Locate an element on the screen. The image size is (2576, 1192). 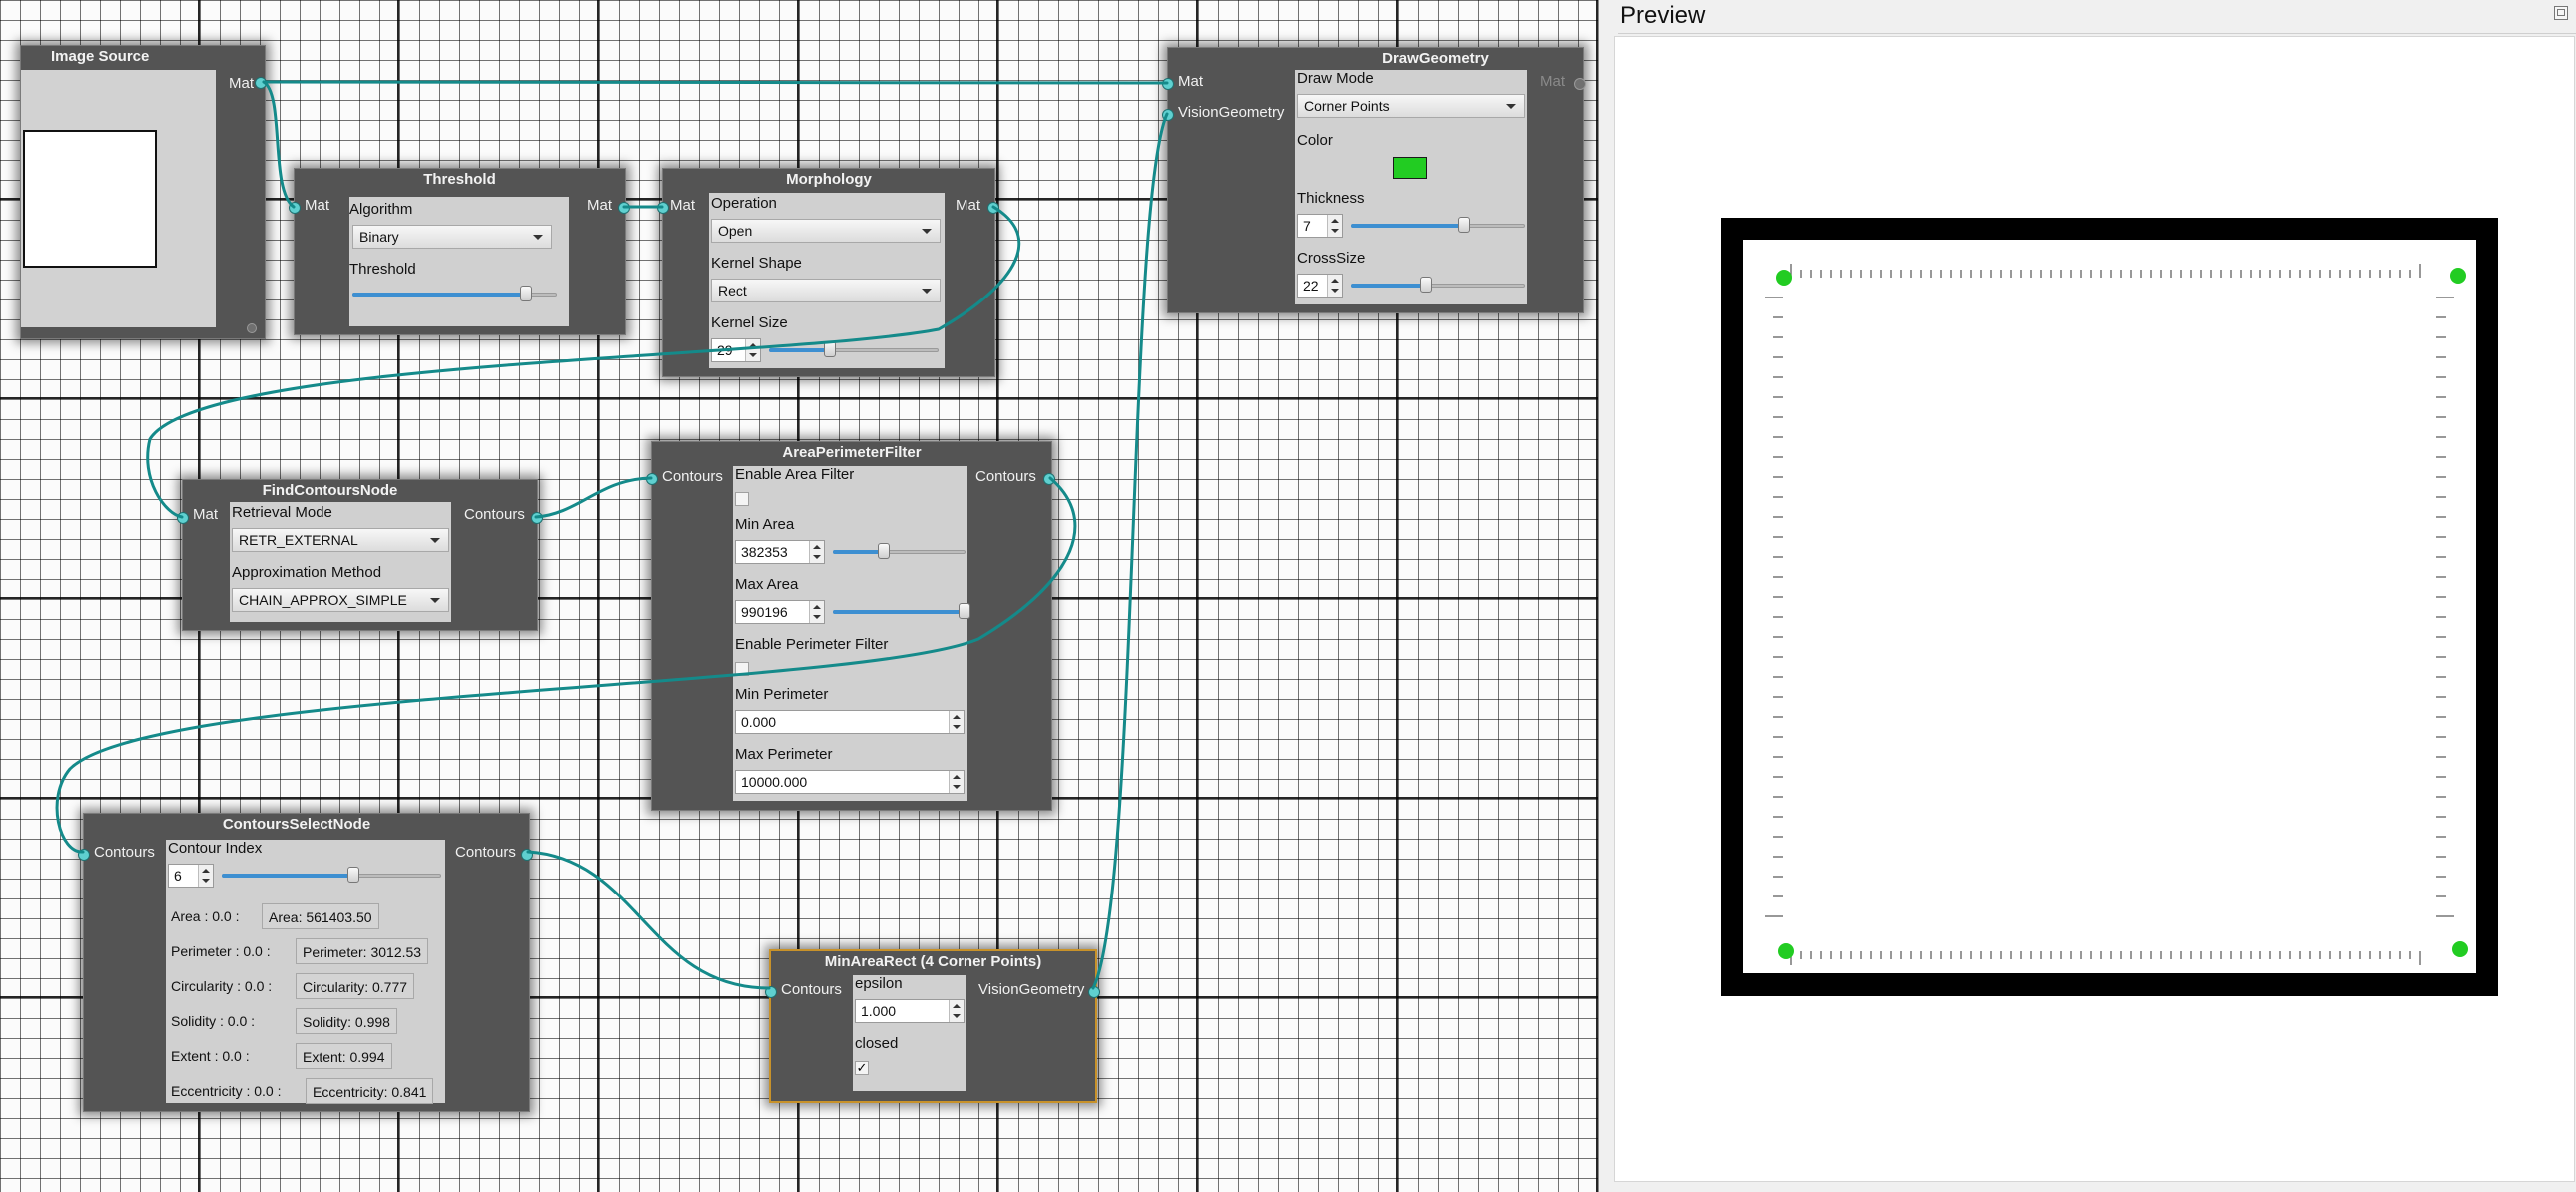
threshold-label: Threshold is located at coordinates (382, 269).